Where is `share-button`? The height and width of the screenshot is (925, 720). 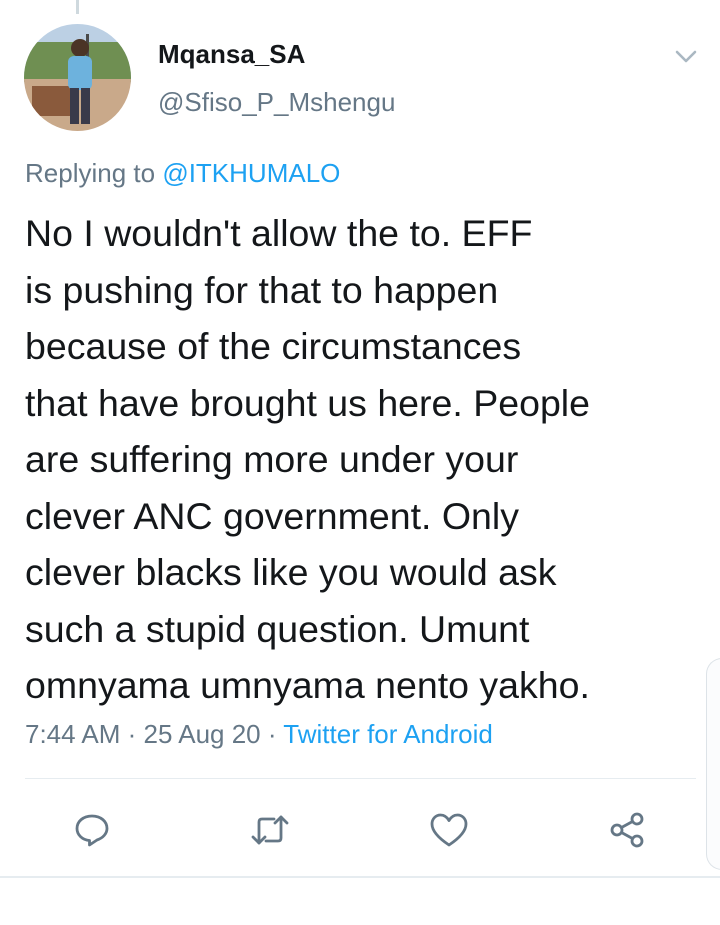
share-button is located at coordinates (628, 830).